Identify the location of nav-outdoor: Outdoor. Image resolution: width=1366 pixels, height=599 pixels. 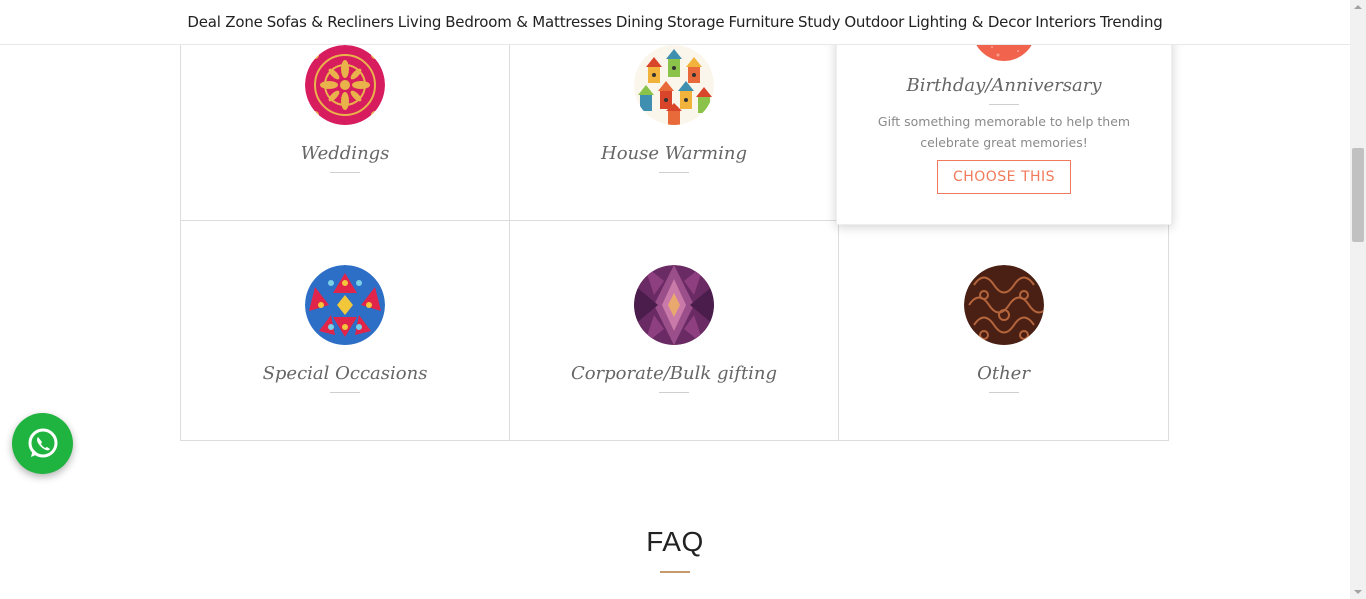
(874, 22).